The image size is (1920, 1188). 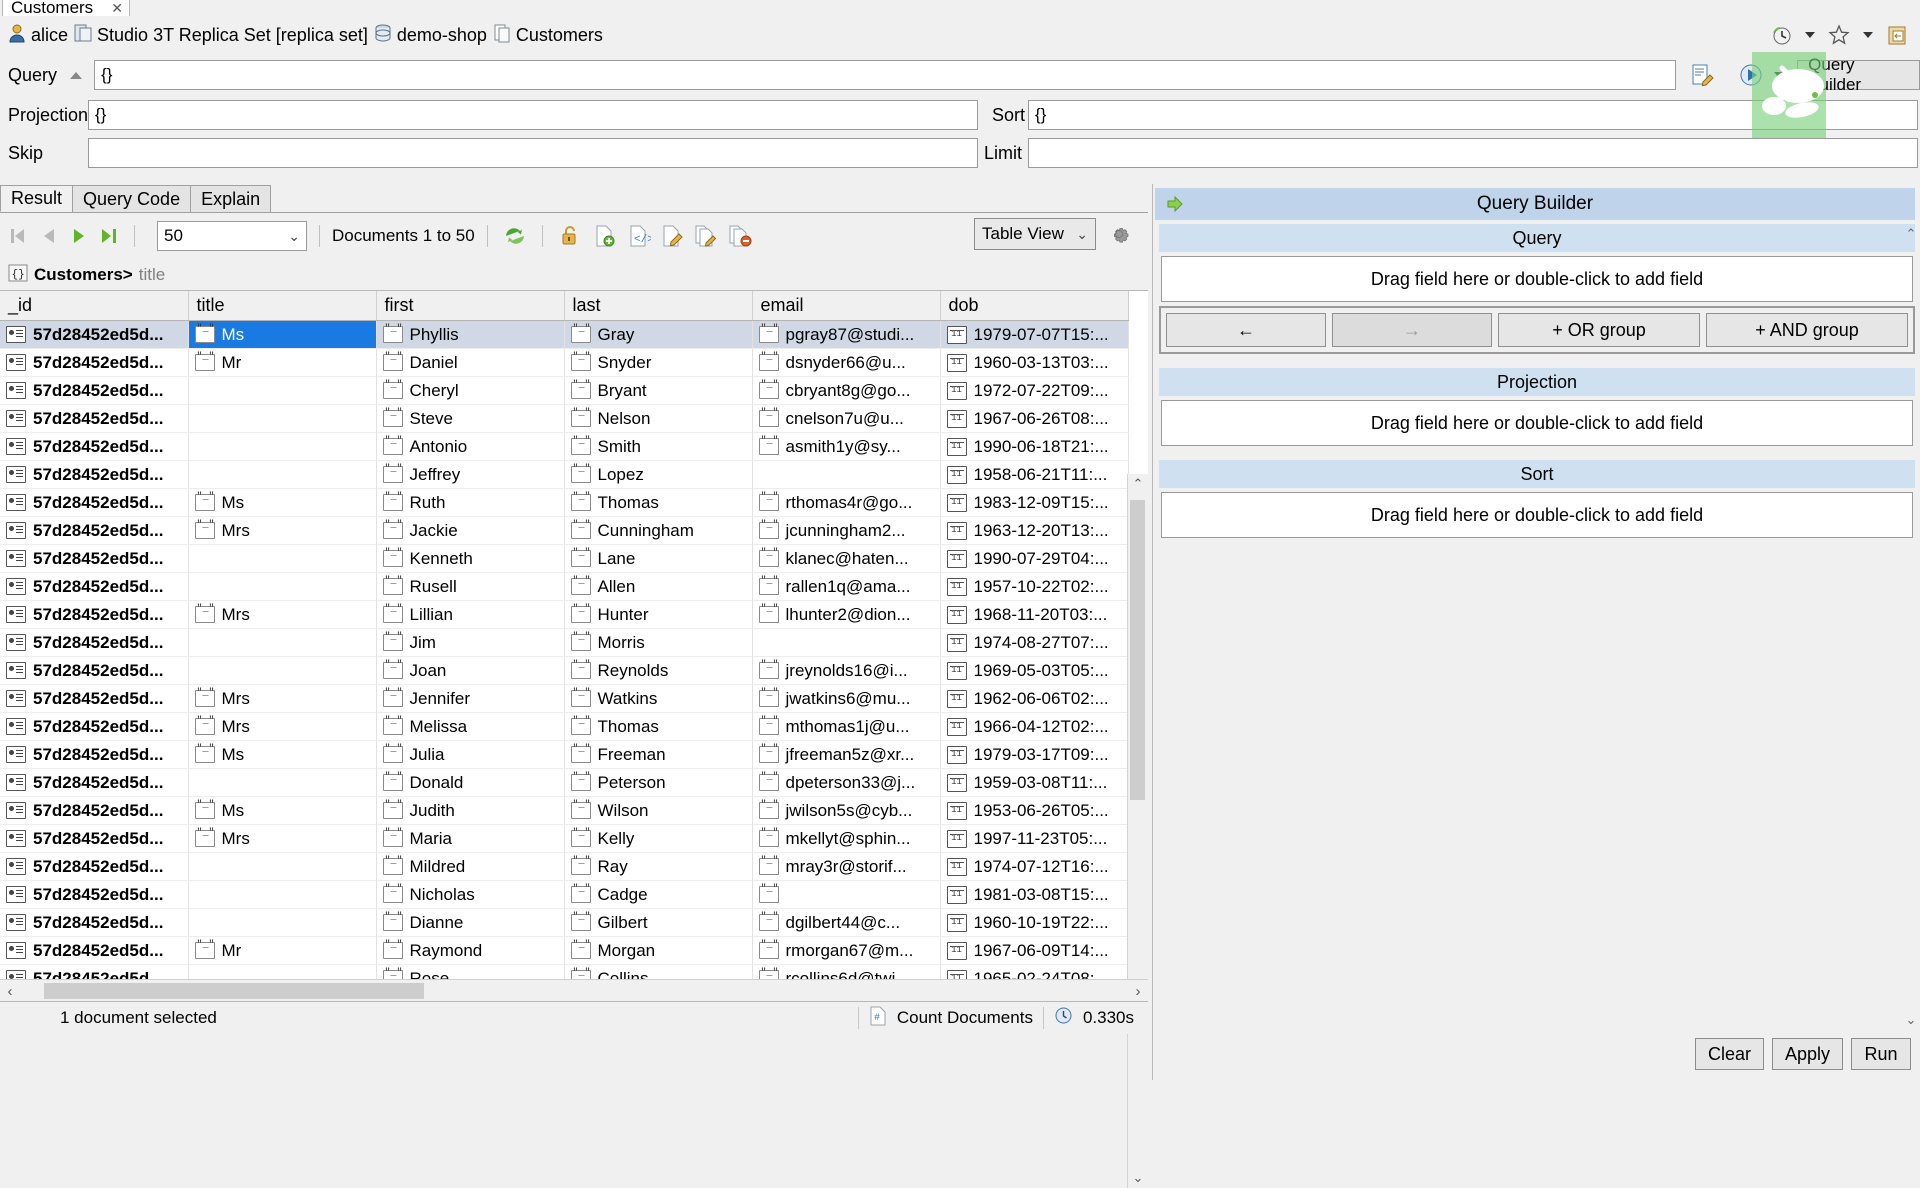 I want to click on cell-first: Kenneth, so click(x=470, y=558).